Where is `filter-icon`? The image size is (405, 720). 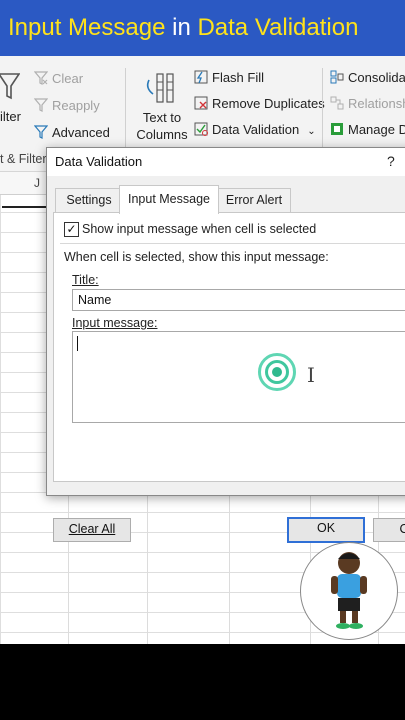
filter-icon is located at coordinates (10, 86).